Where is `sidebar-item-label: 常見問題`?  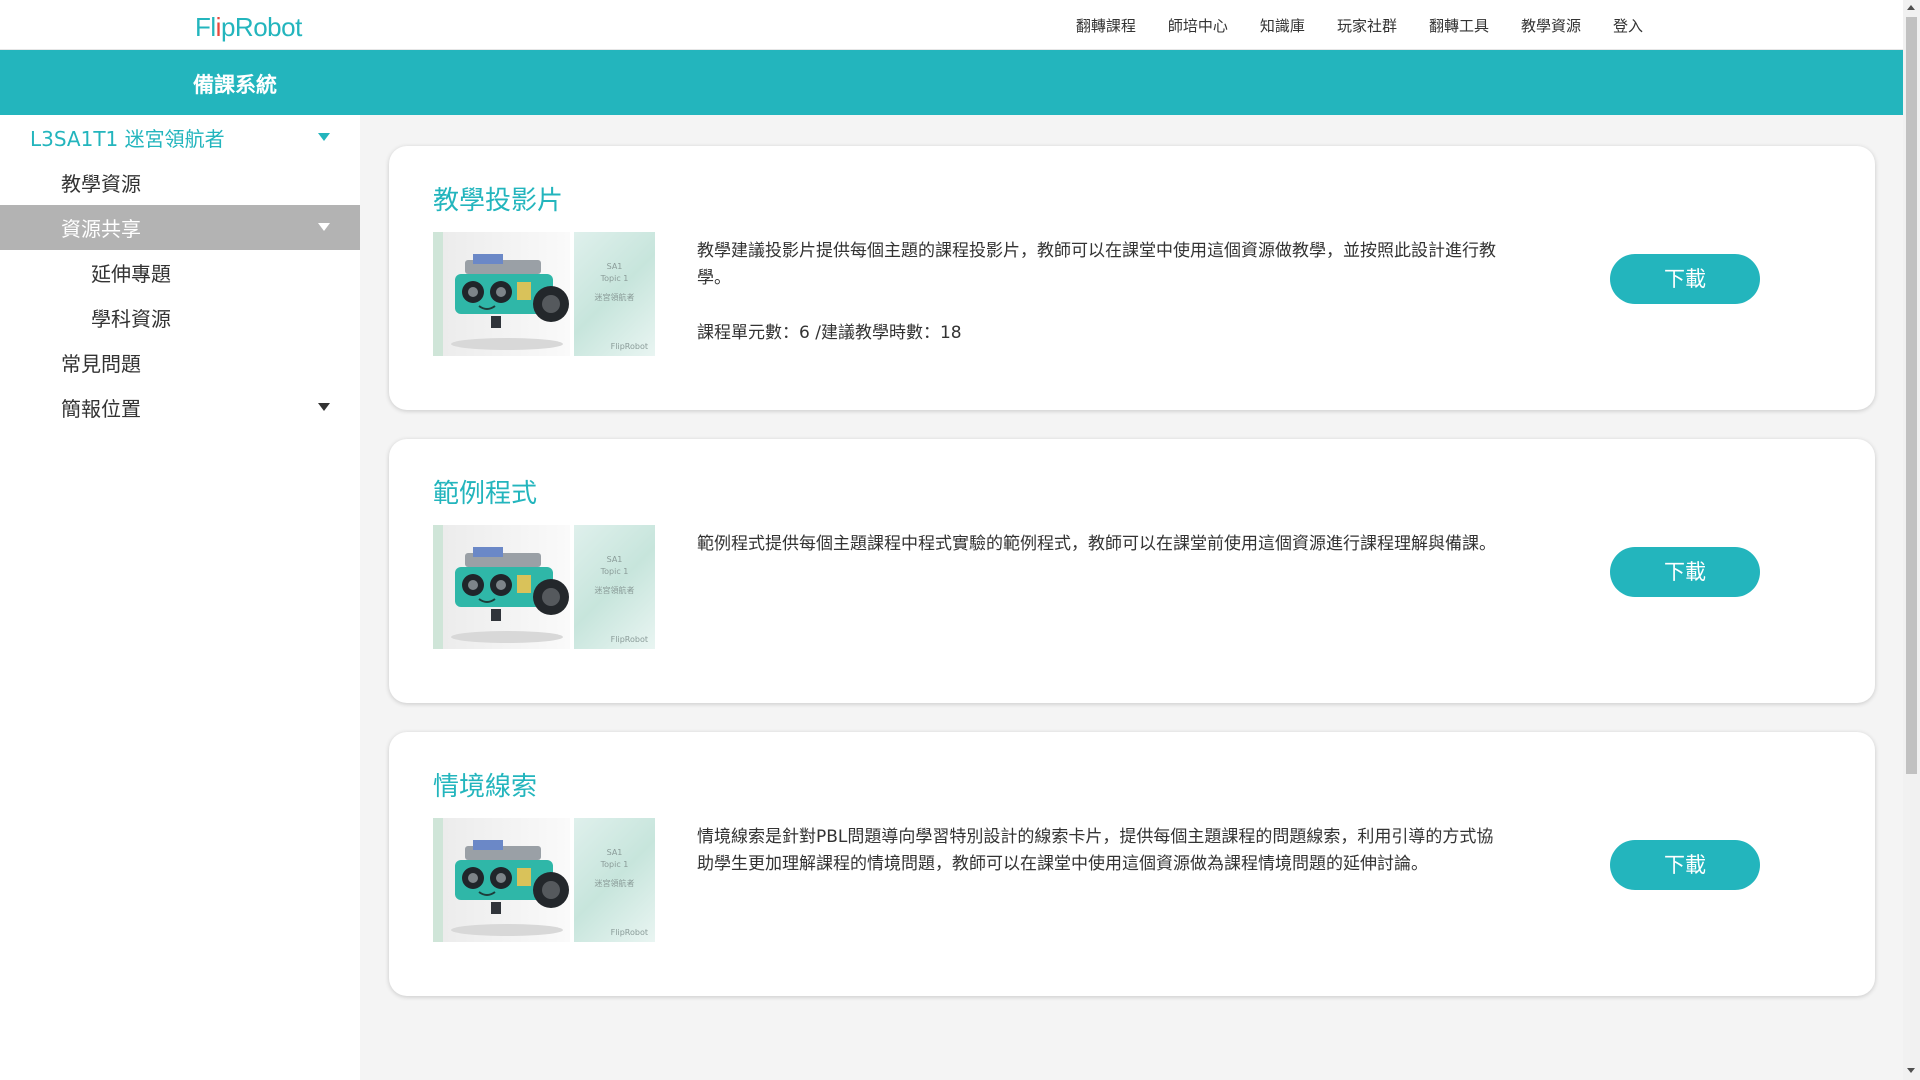
sidebar-item-label: 常見問題 is located at coordinates (101, 364).